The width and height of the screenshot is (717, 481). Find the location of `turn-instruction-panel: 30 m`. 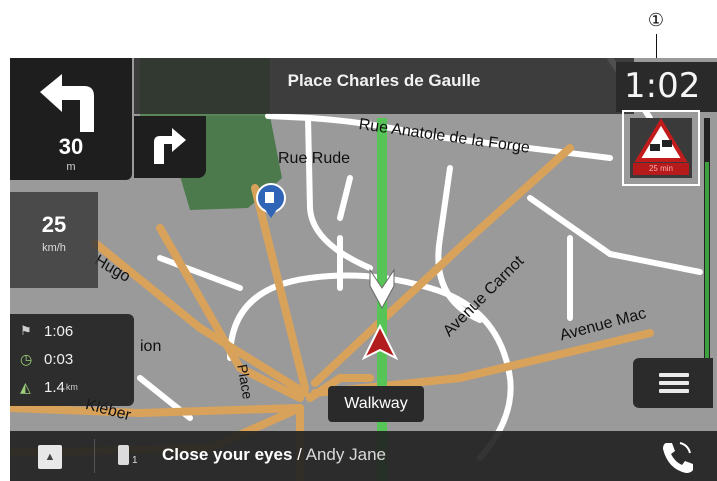

turn-instruction-panel: 30 m is located at coordinates (71, 119).